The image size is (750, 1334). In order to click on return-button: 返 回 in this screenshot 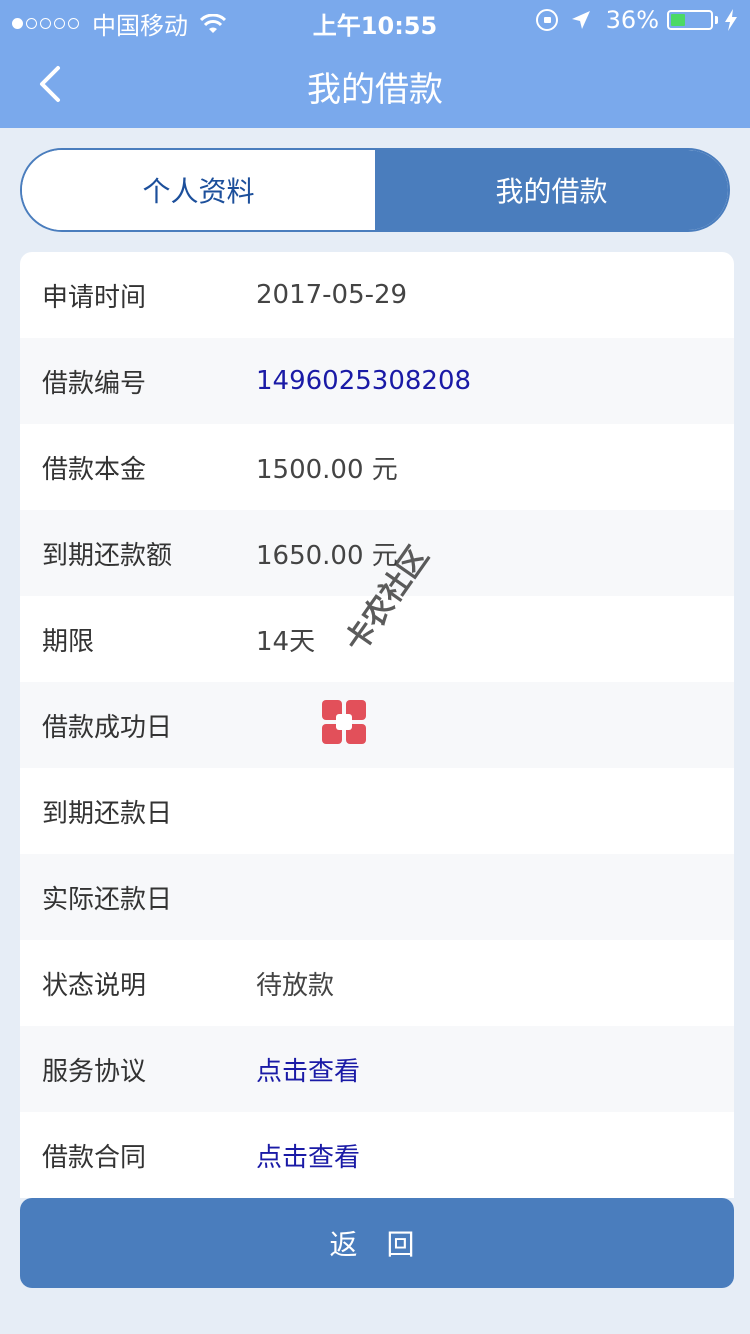, I will do `click(377, 1243)`.